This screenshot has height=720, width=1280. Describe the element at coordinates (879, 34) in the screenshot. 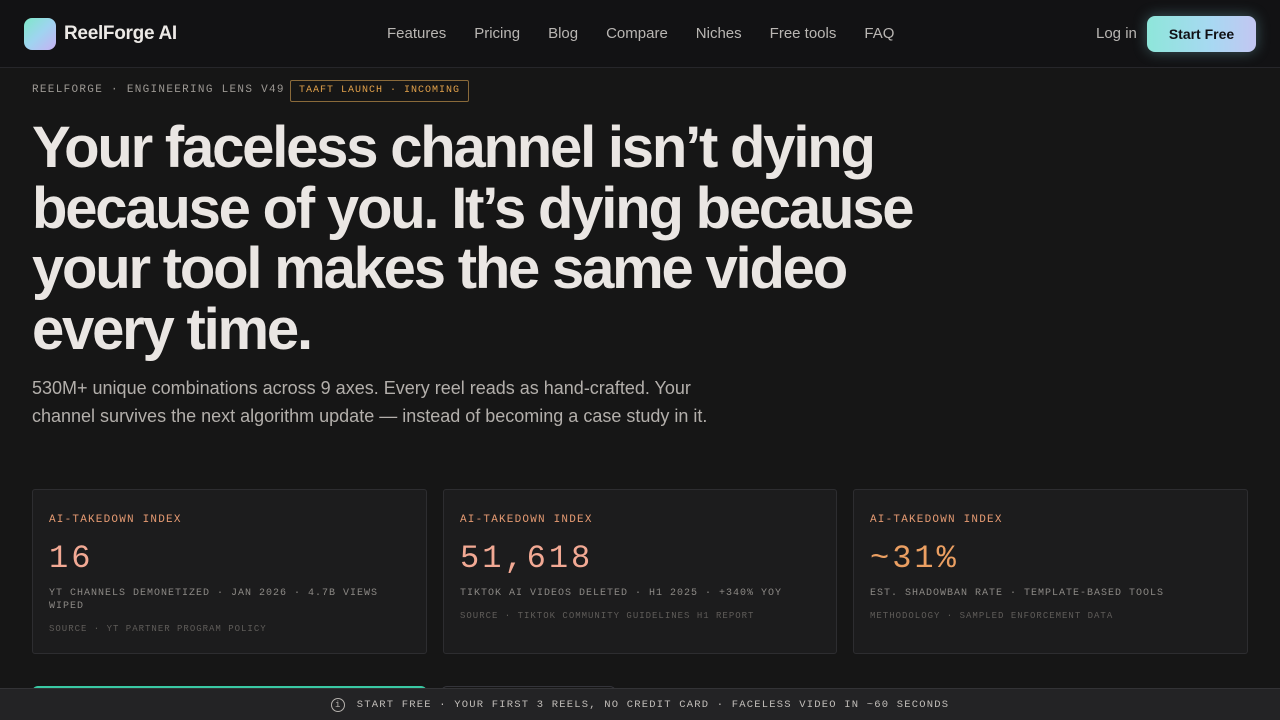

I see `nav-item-faq: FAQ` at that location.